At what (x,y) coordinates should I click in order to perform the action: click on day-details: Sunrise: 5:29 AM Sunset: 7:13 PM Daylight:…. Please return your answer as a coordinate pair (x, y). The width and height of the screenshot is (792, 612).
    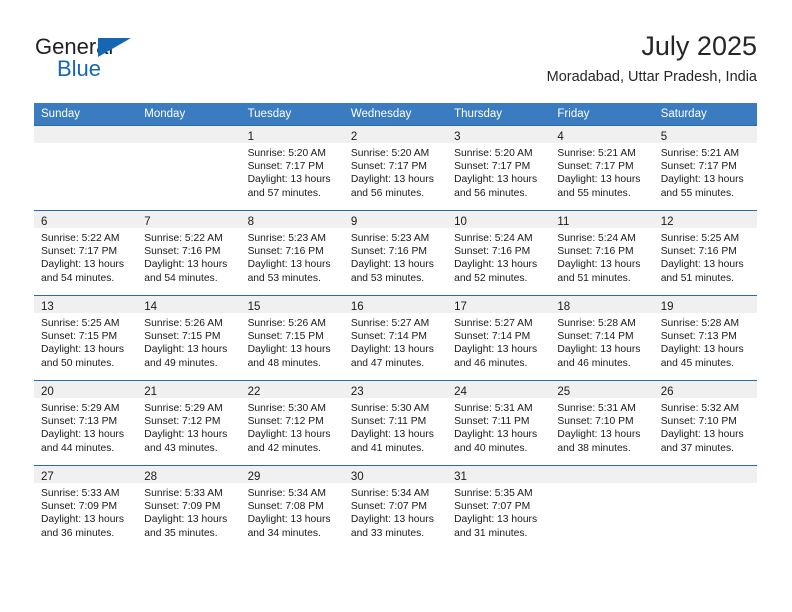
    Looking at the image, I should click on (85, 426).